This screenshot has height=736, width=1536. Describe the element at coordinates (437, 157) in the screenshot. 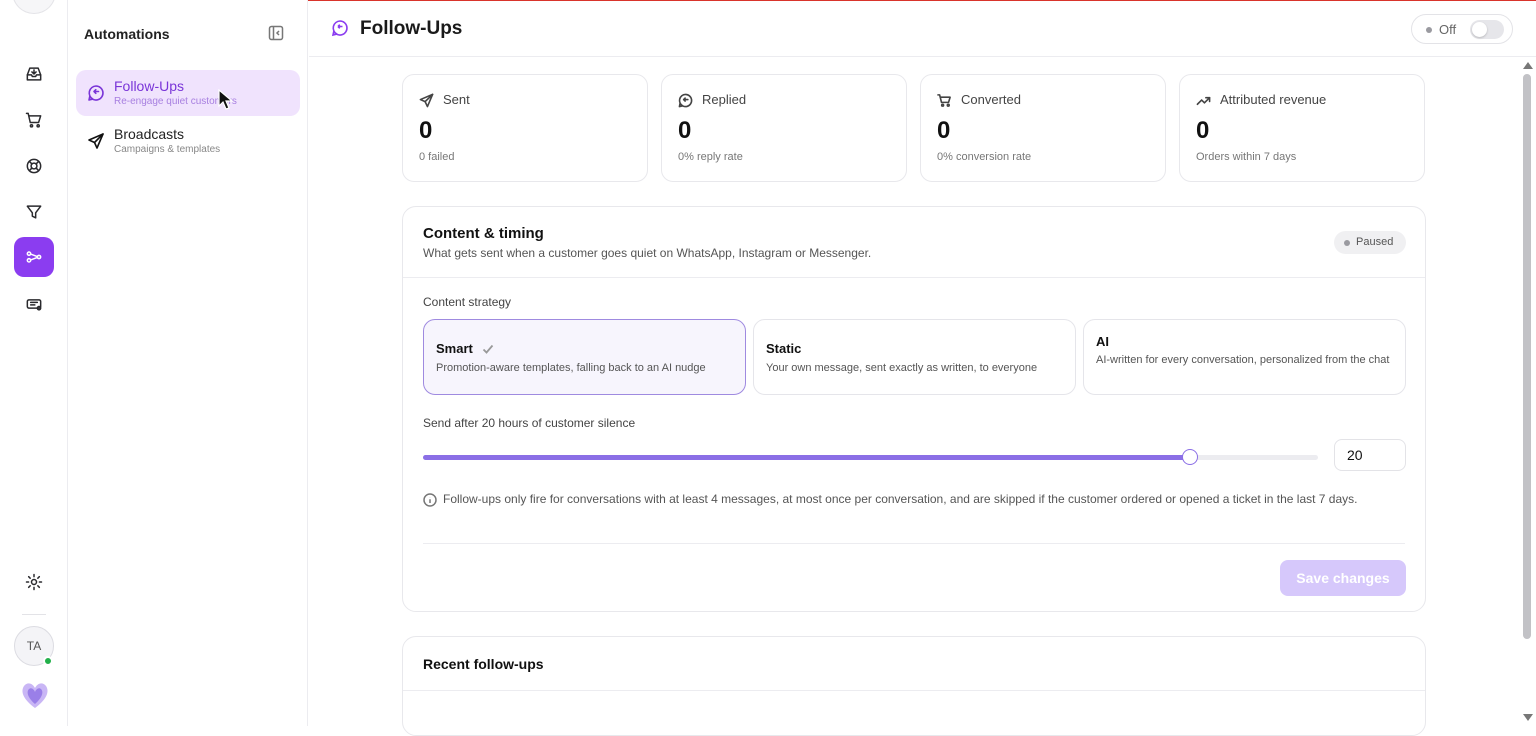

I see `stat-subtext: 0 failed` at that location.